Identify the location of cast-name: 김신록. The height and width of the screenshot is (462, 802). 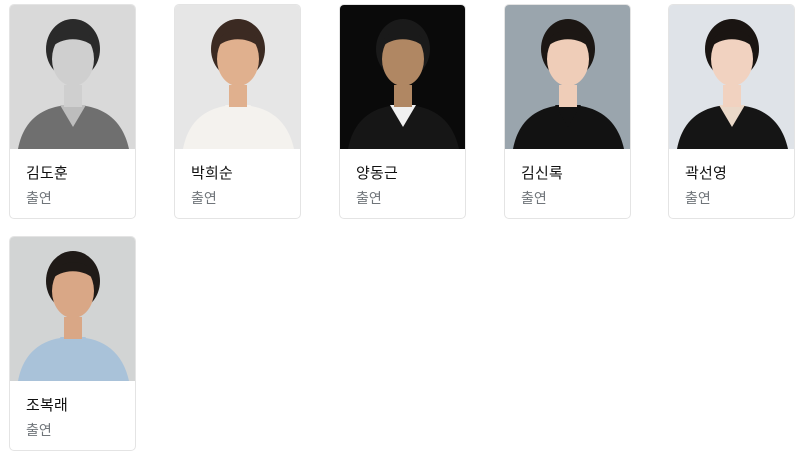
(542, 173).